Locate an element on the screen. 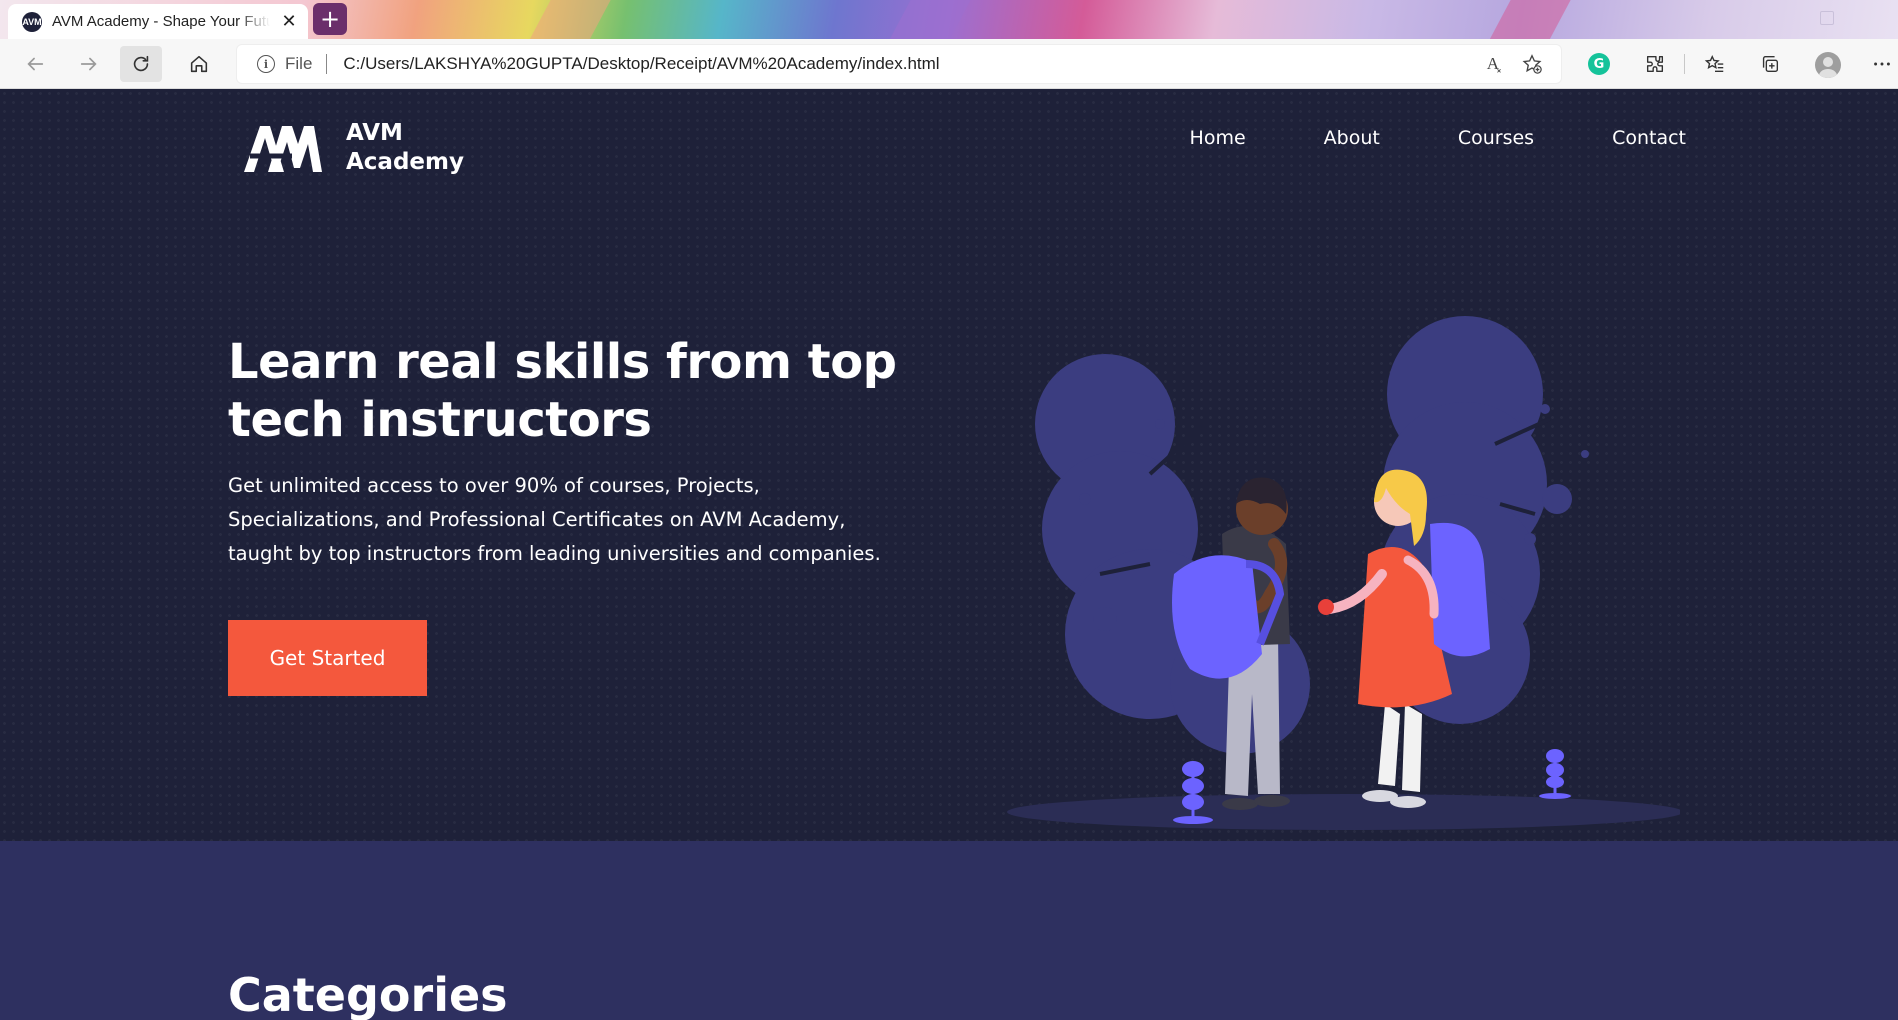 The height and width of the screenshot is (1020, 1898). browser-tab-strip: AVM AVM Academy - Shape Your Future ✕ + is located at coordinates (949, 19).